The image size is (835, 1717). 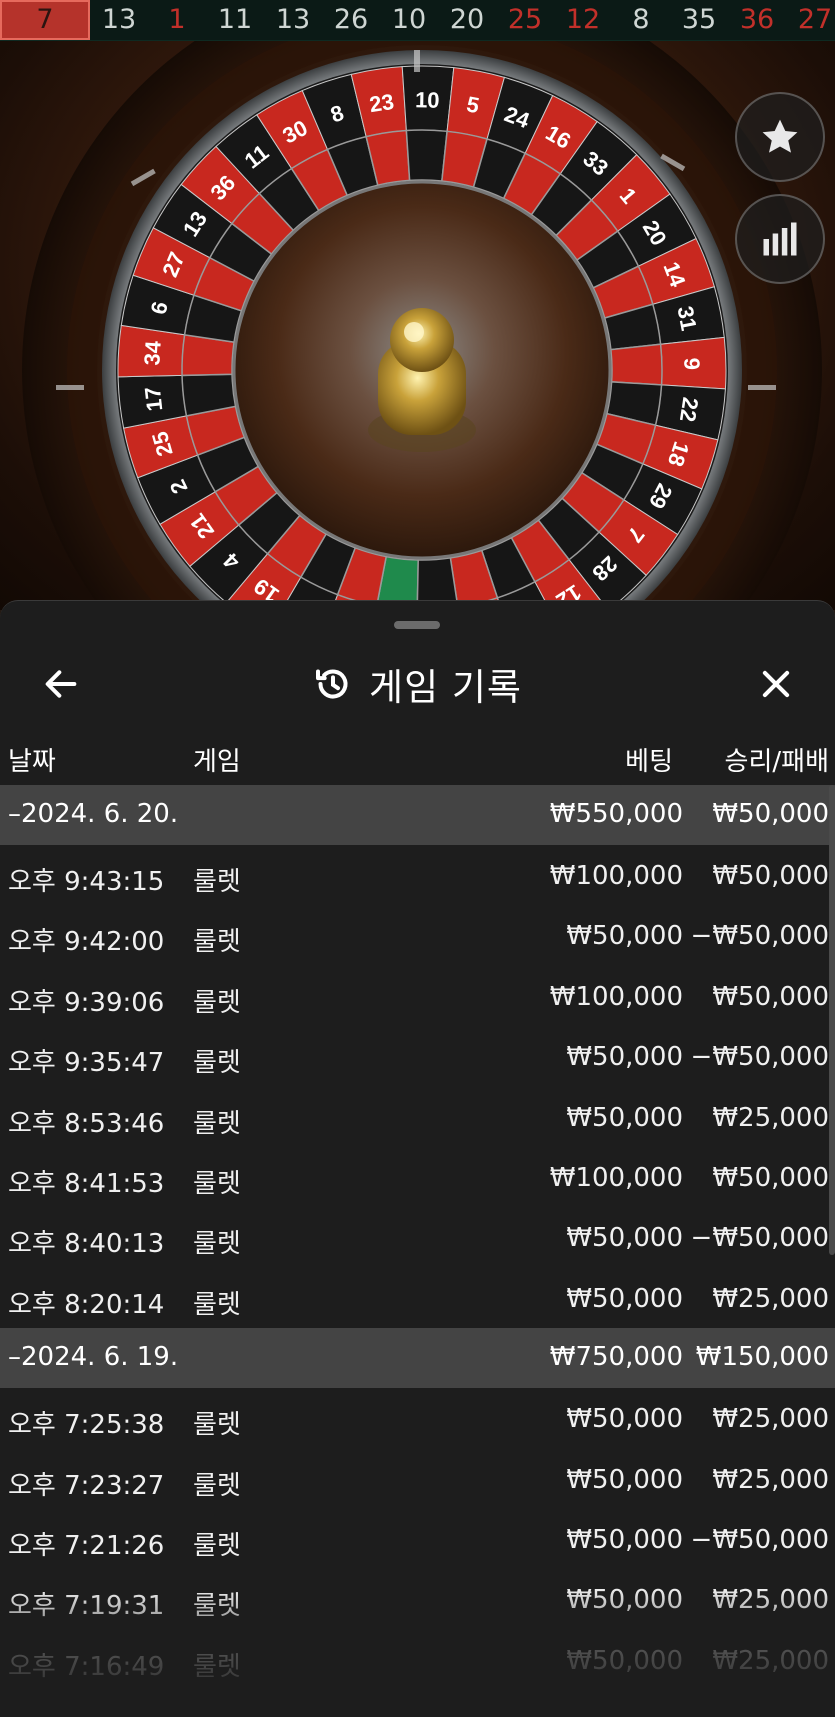 I want to click on history-row: 오후 7:16:49 룰렛 ₩50,000 ₩25,000, so click(x=417, y=1660).